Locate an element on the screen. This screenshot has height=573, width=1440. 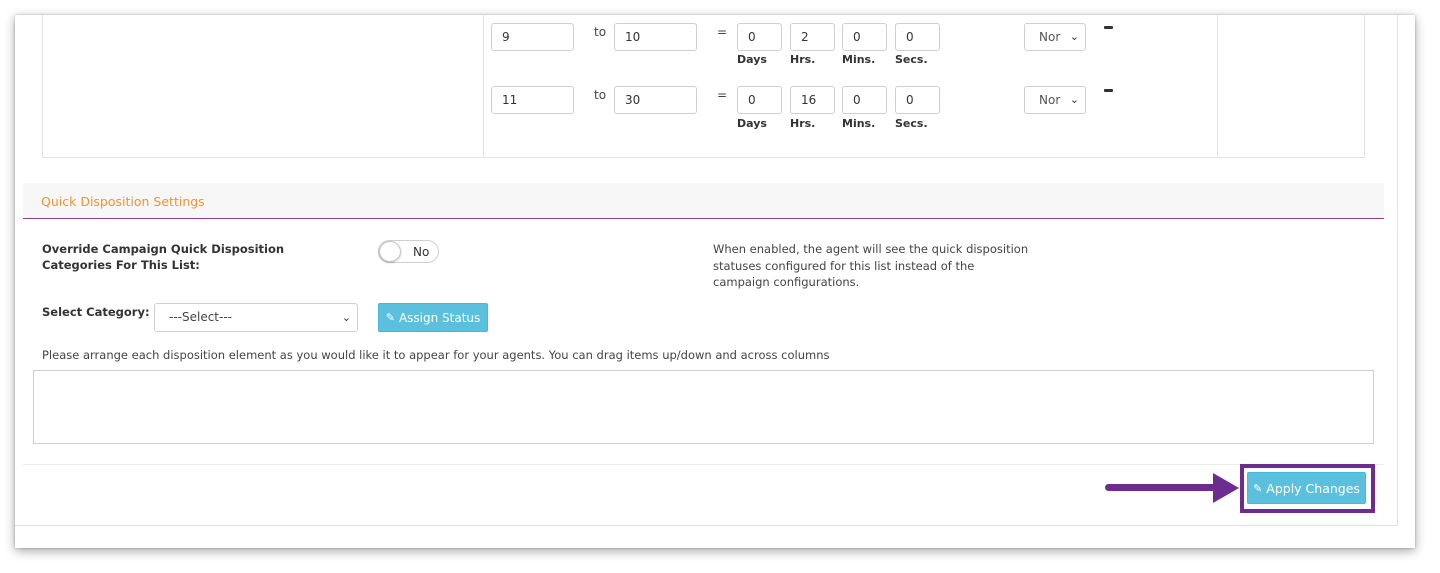
toggle-knob is located at coordinates (390, 251).